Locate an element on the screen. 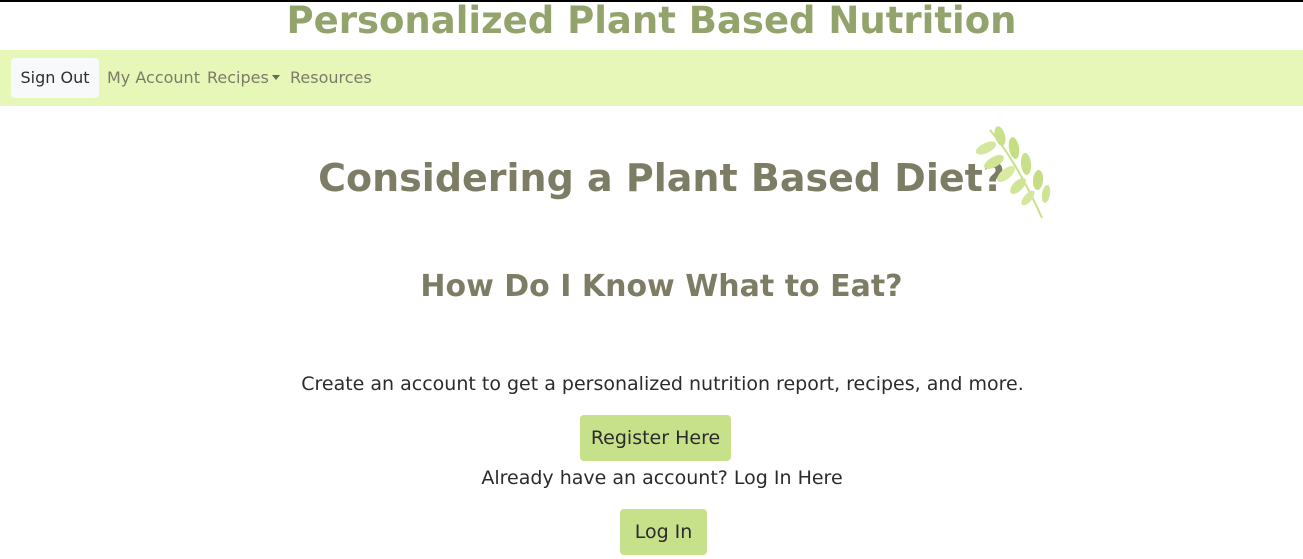 The width and height of the screenshot is (1303, 559). login-button: Log In is located at coordinates (663, 532).